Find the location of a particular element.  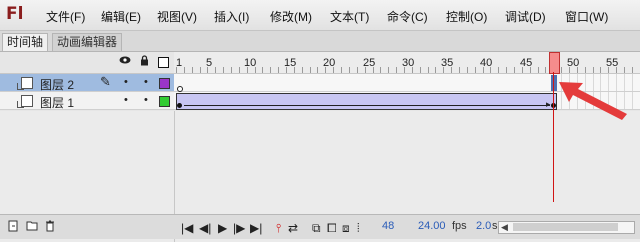

lock-icon is located at coordinates (144, 62).